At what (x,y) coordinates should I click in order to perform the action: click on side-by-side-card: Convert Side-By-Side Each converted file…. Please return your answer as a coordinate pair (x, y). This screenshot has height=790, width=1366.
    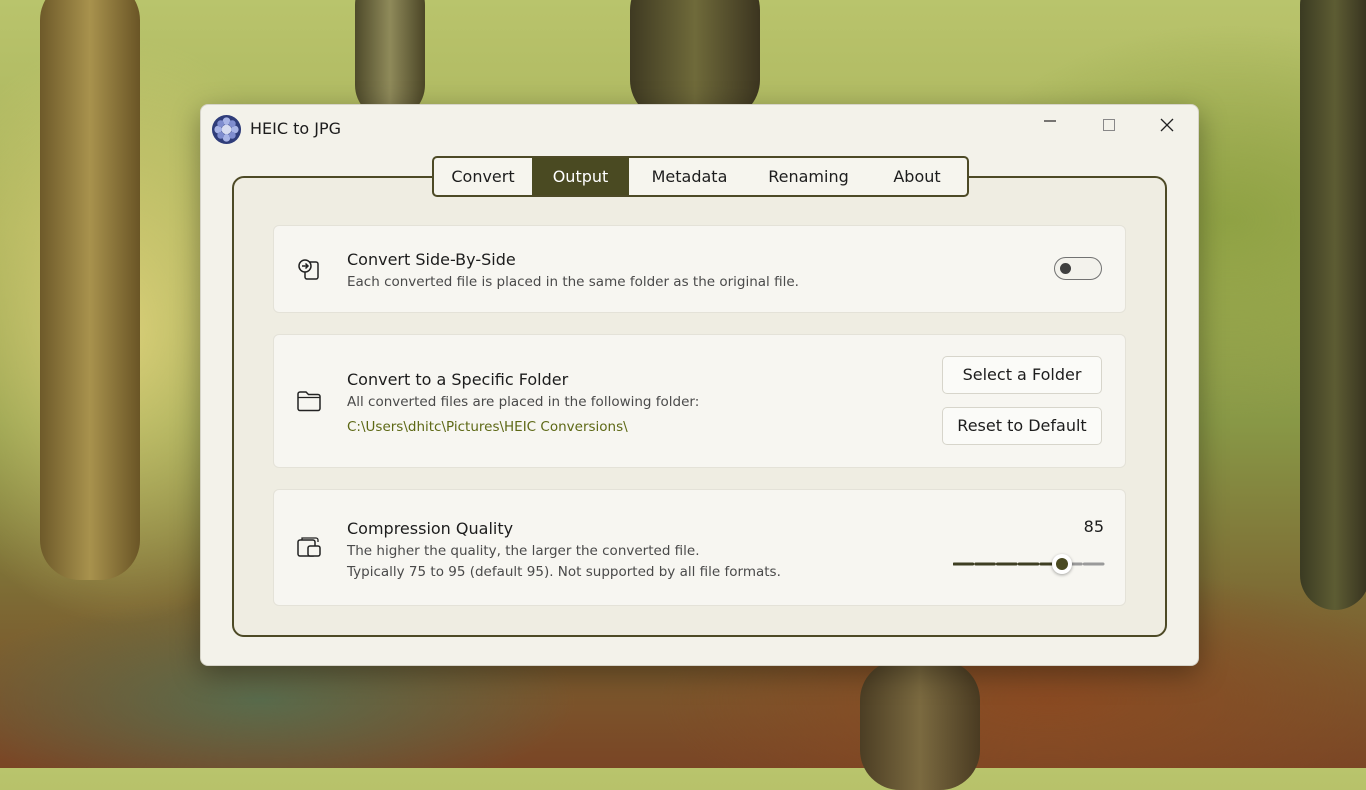
    Looking at the image, I should click on (699, 269).